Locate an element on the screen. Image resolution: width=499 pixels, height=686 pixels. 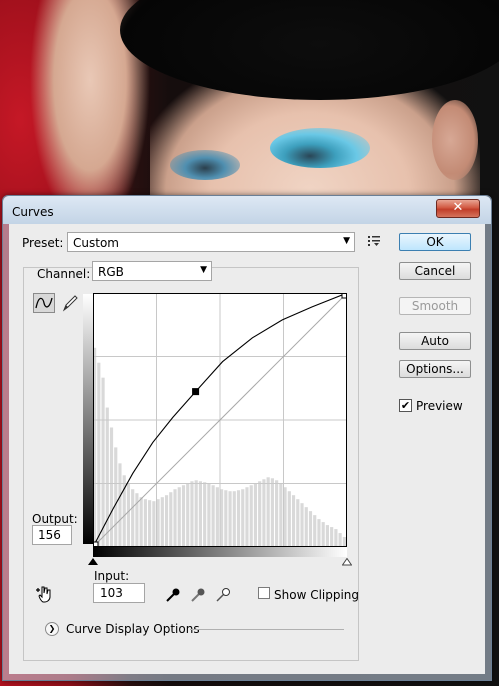
black-point-slider is located at coordinates (93, 562).